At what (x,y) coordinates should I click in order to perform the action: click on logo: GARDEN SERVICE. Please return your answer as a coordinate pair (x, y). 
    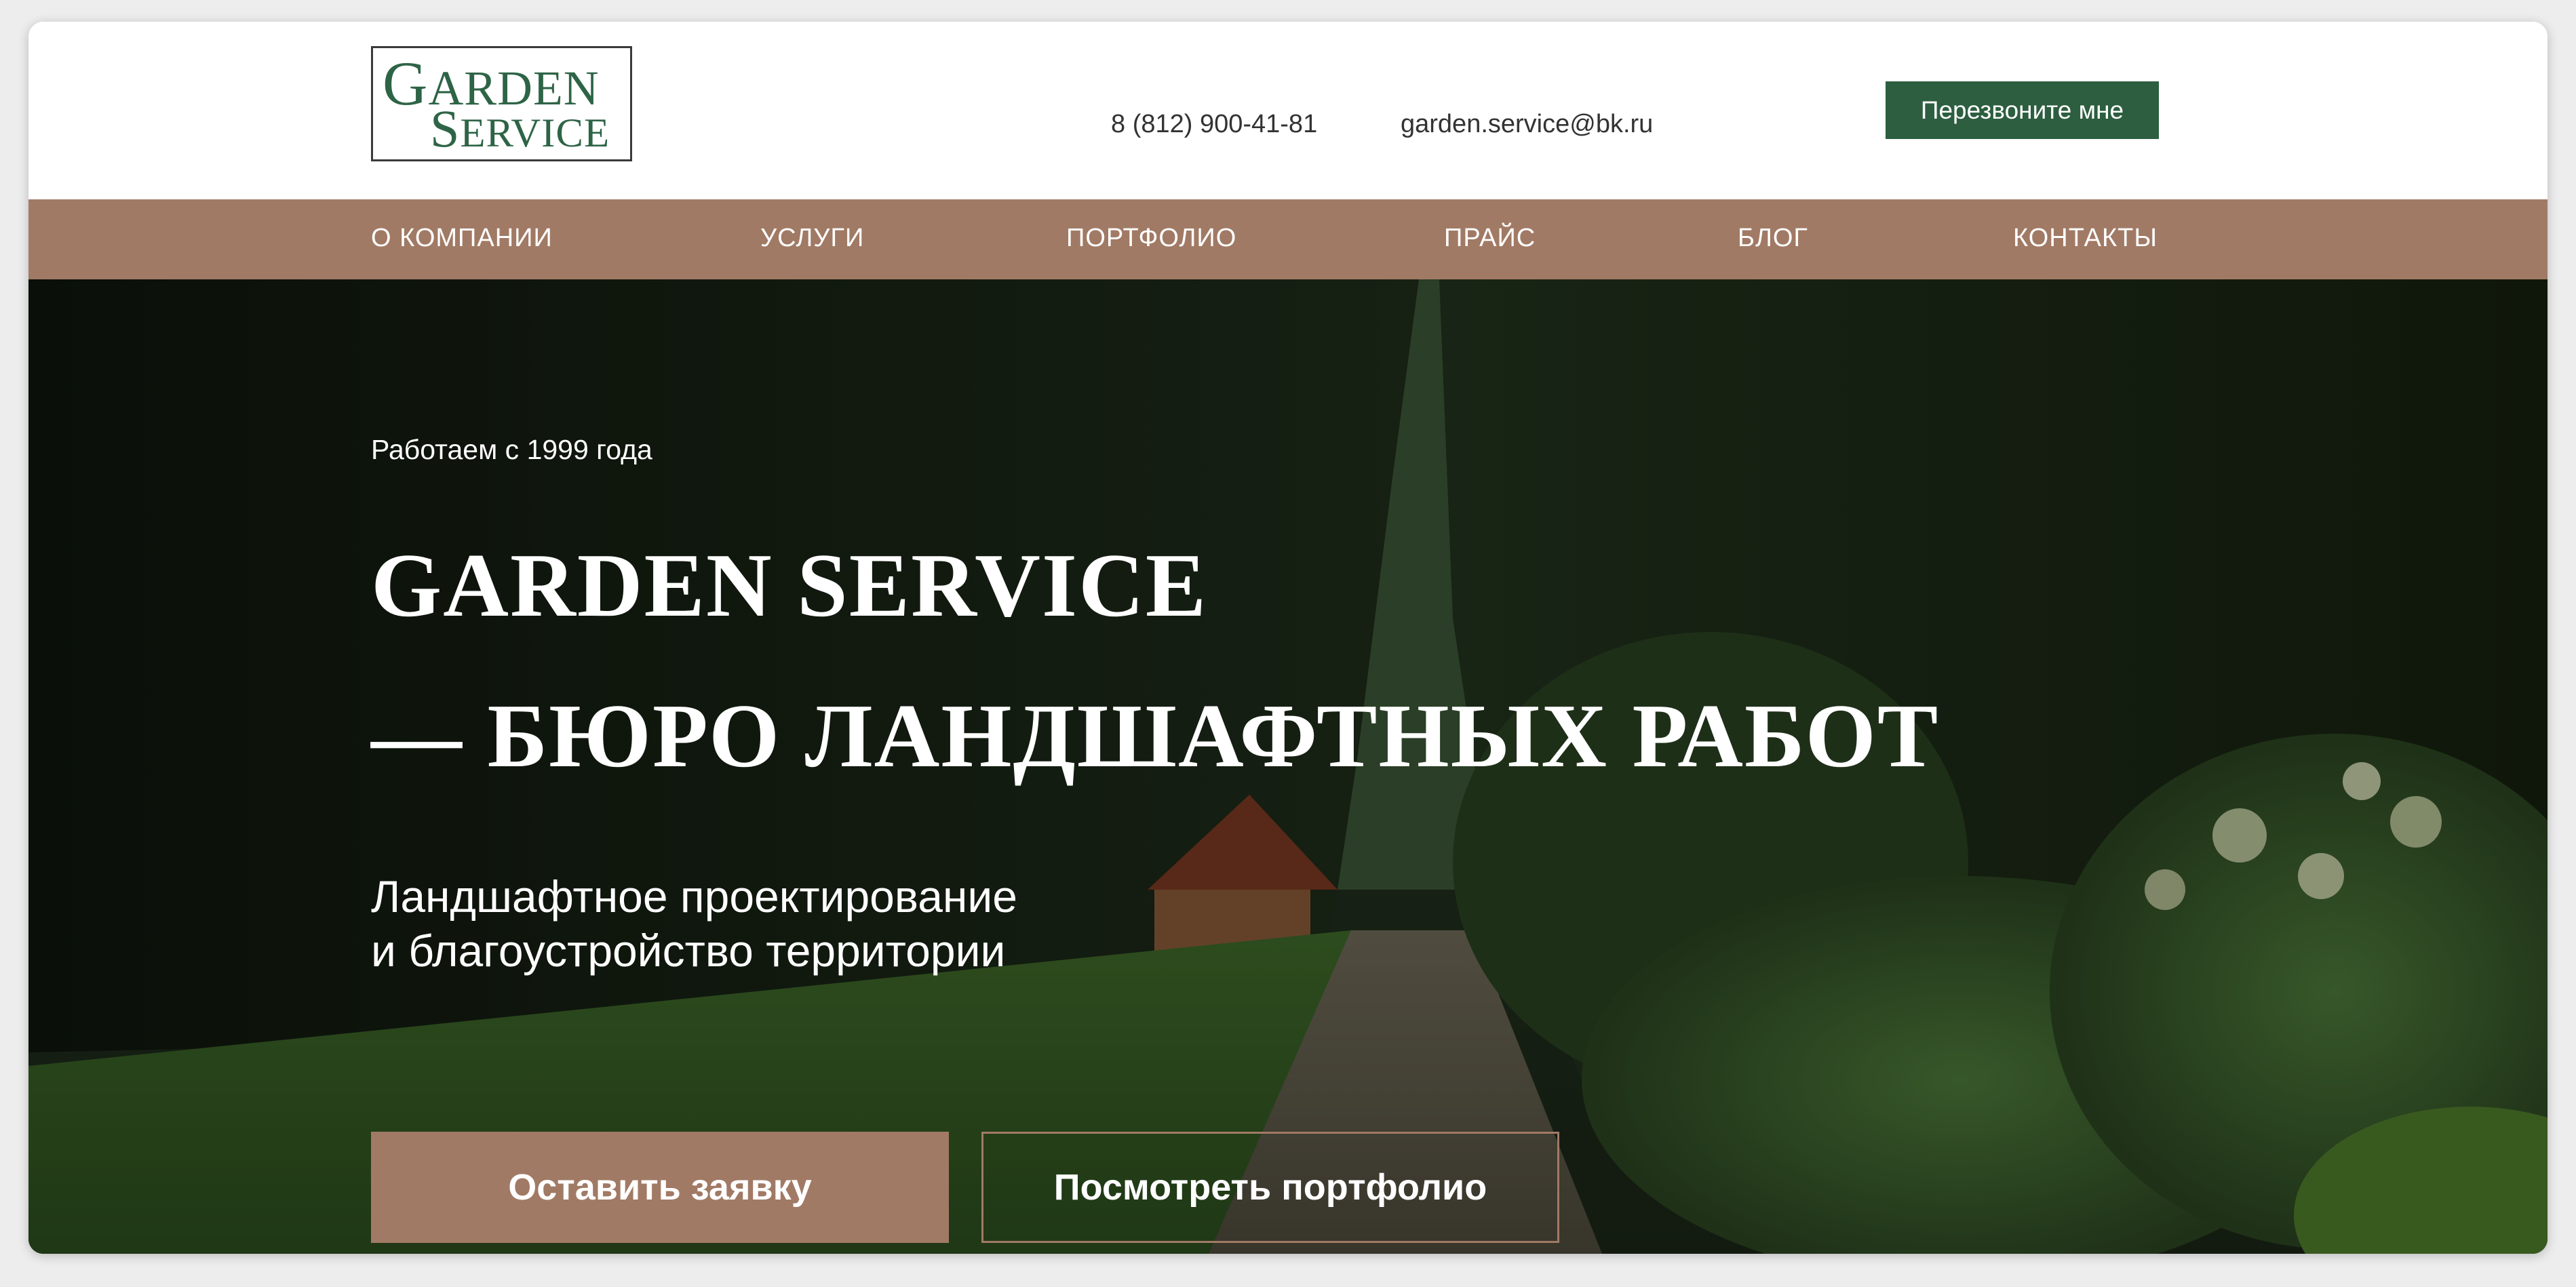
    Looking at the image, I should click on (501, 103).